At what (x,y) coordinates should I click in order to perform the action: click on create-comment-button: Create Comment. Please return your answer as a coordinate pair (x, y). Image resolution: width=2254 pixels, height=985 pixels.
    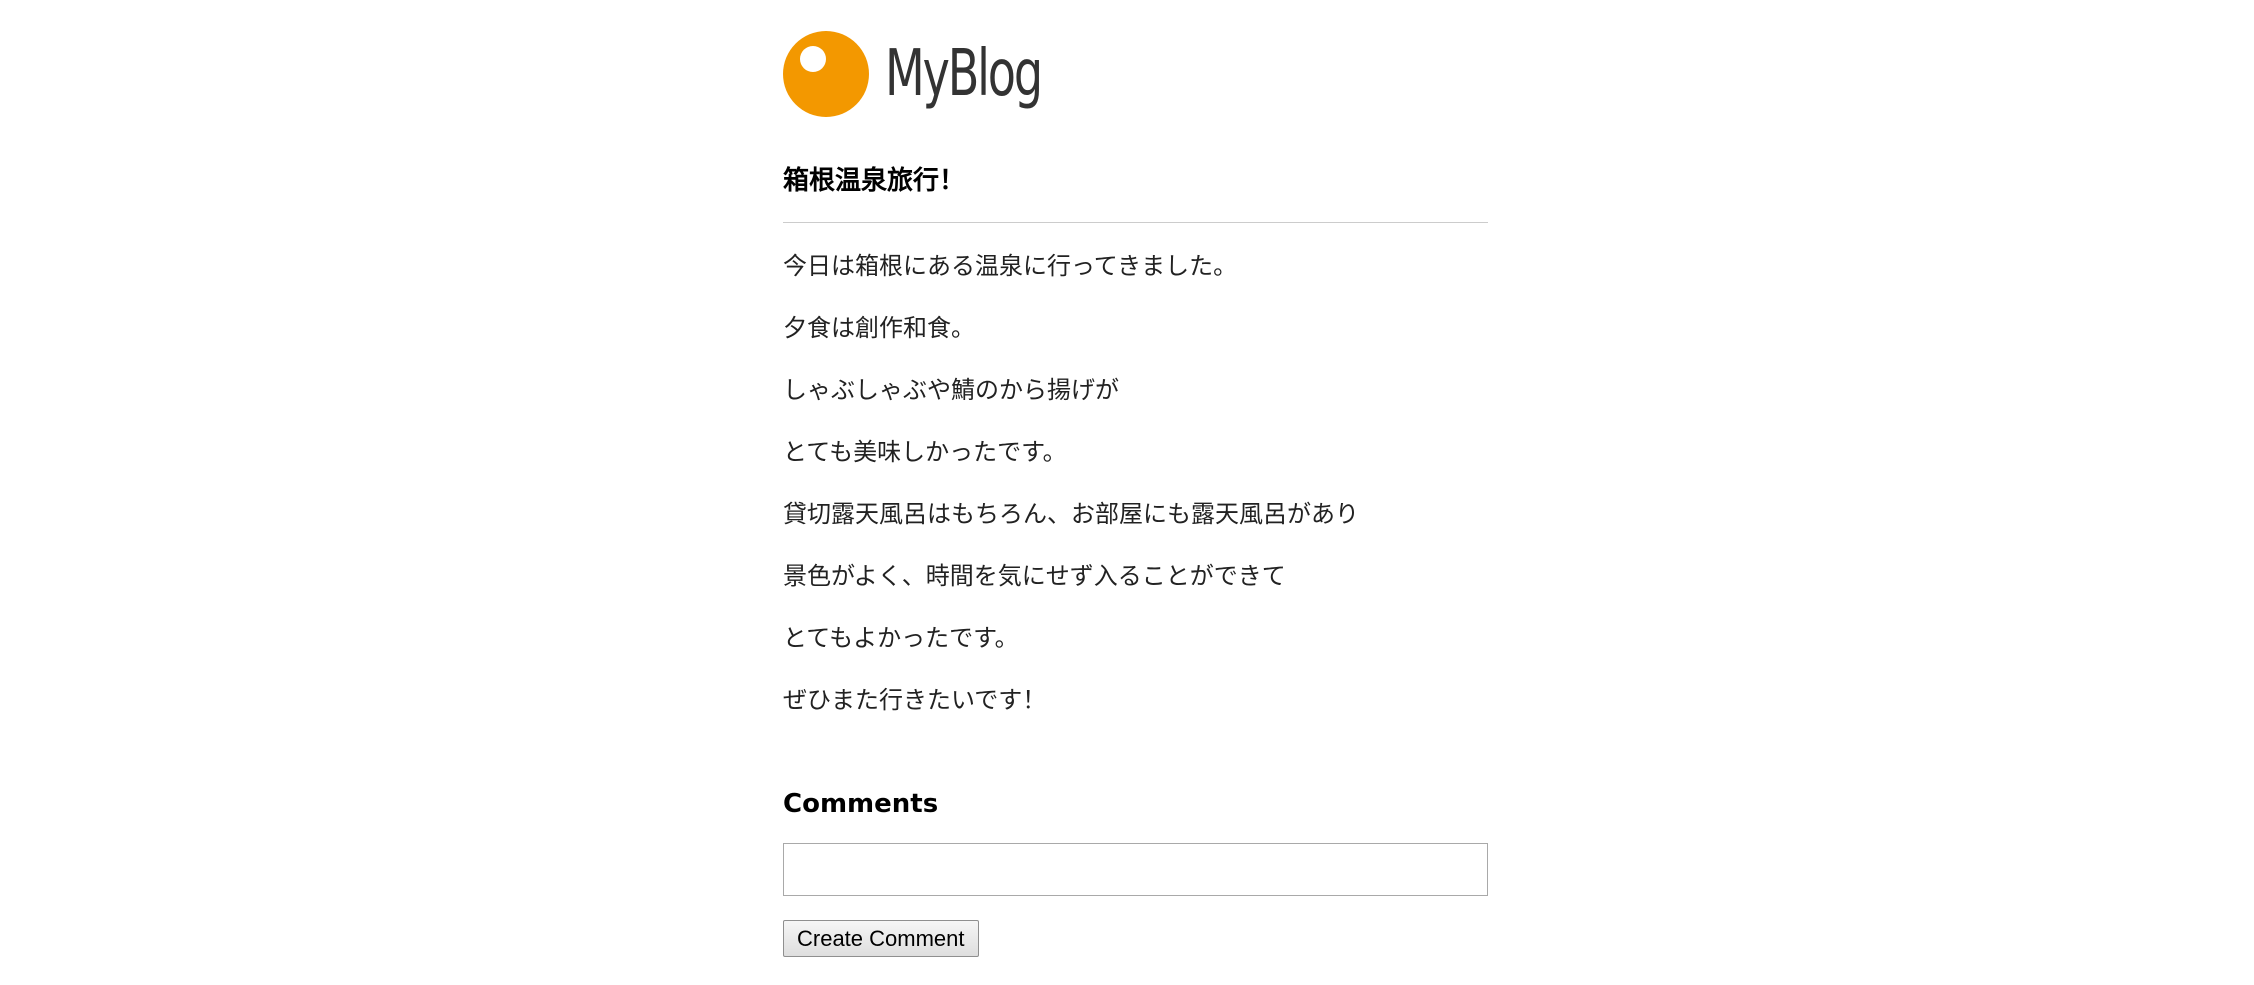
    Looking at the image, I should click on (881, 938).